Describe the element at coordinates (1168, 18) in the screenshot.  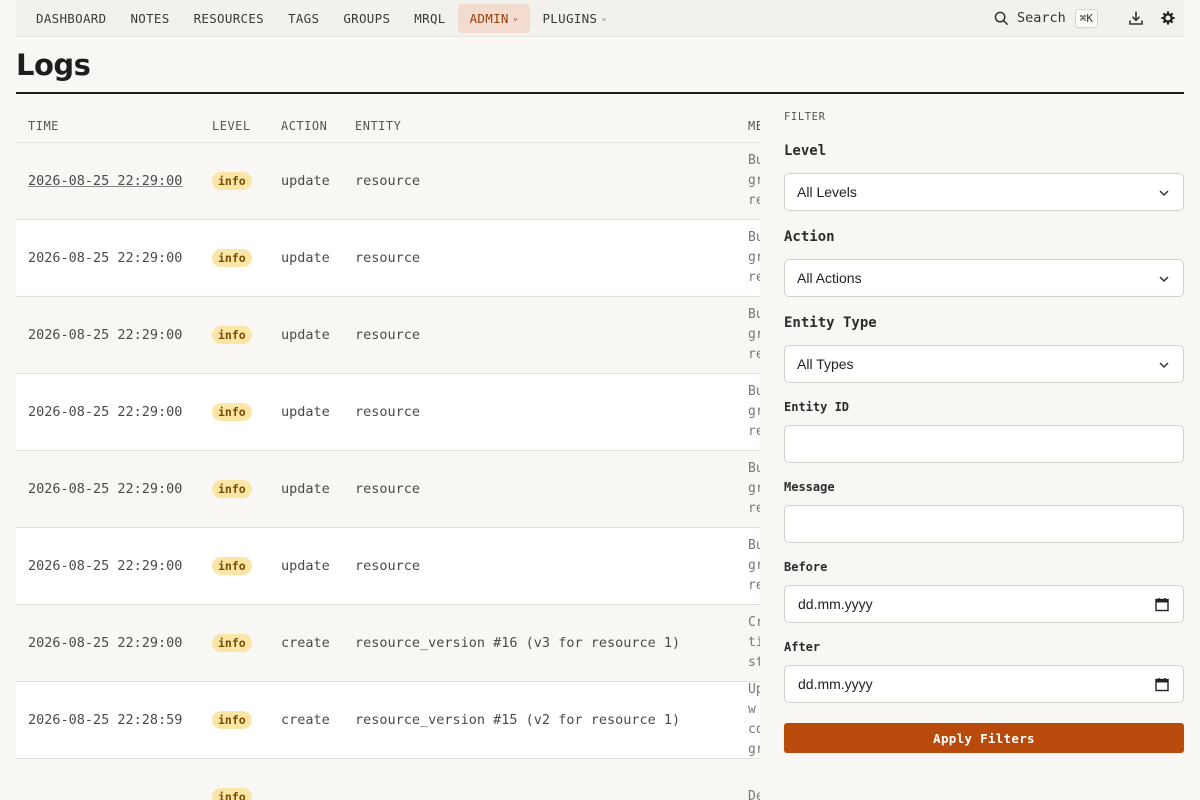
I see `settings-button` at that location.